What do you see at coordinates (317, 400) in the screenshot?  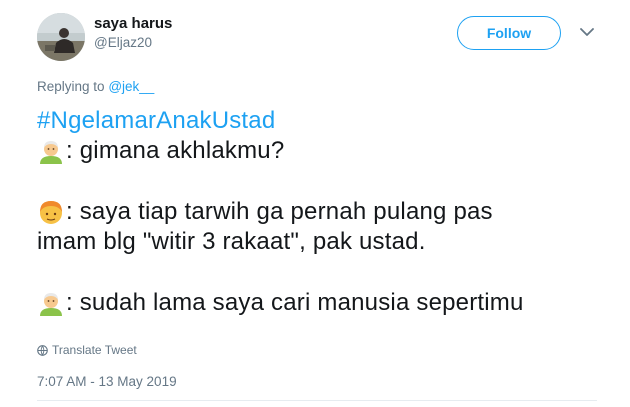 I see `divider` at bounding box center [317, 400].